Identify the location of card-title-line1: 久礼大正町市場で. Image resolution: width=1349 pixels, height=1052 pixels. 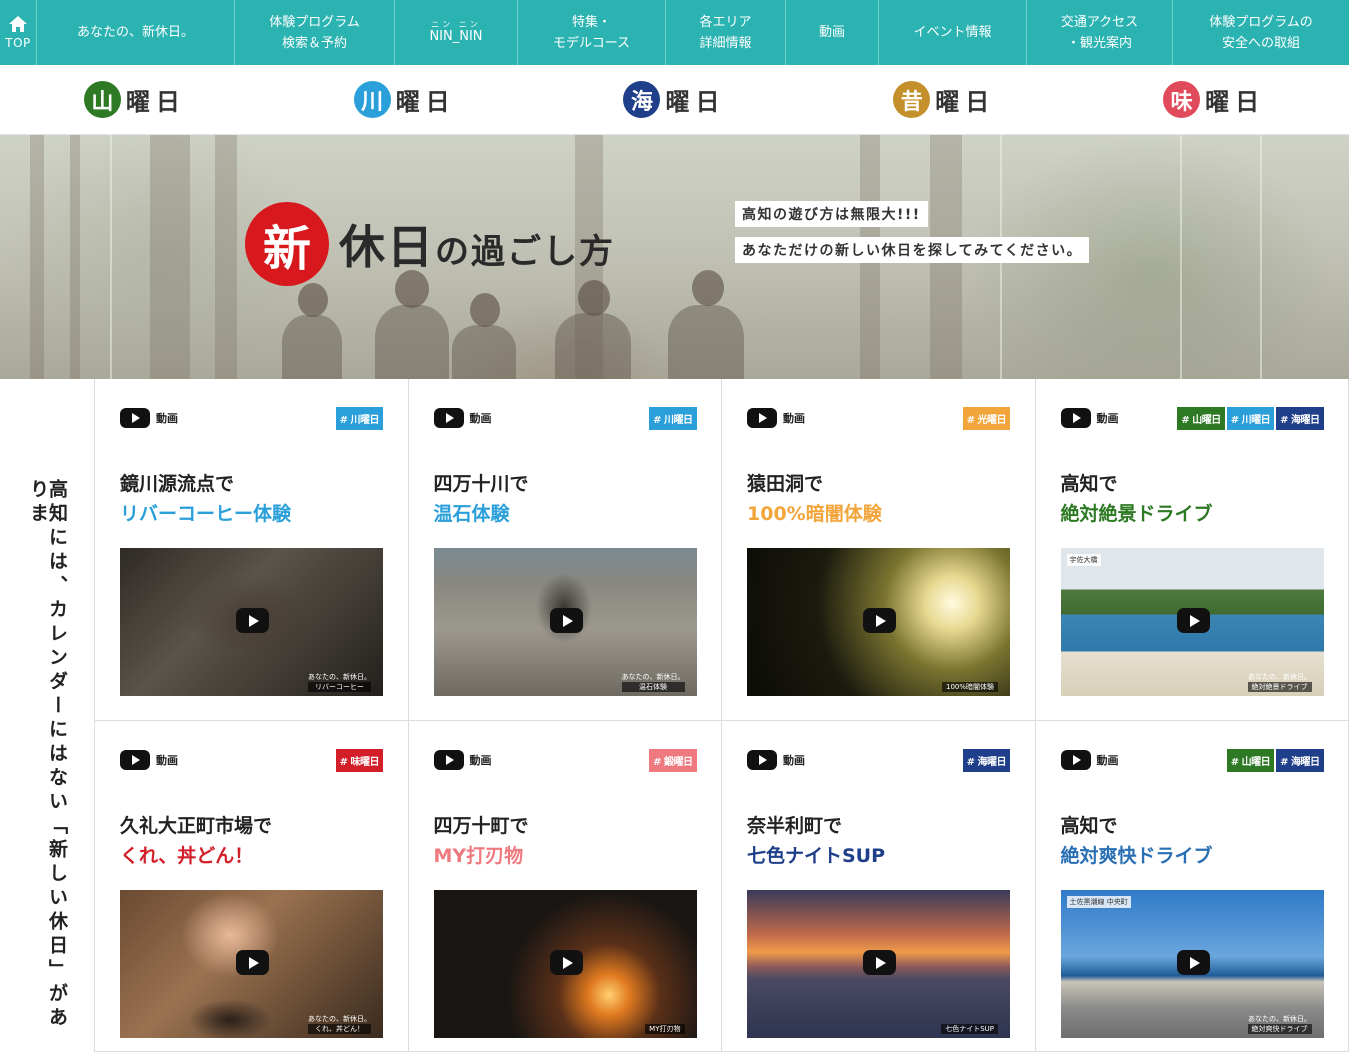
(196, 826).